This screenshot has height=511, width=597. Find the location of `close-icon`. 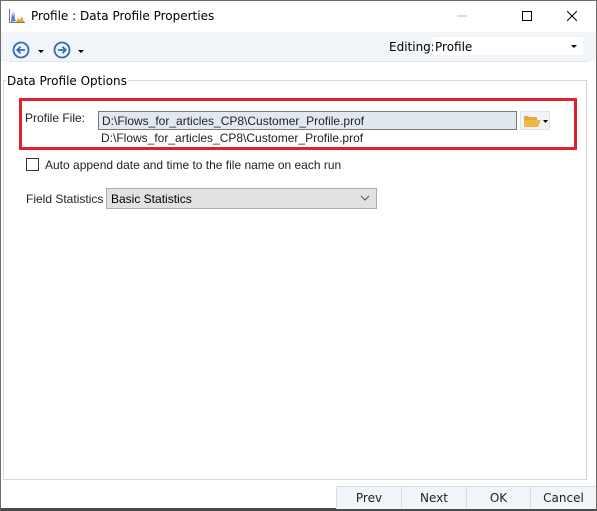

close-icon is located at coordinates (572, 16).